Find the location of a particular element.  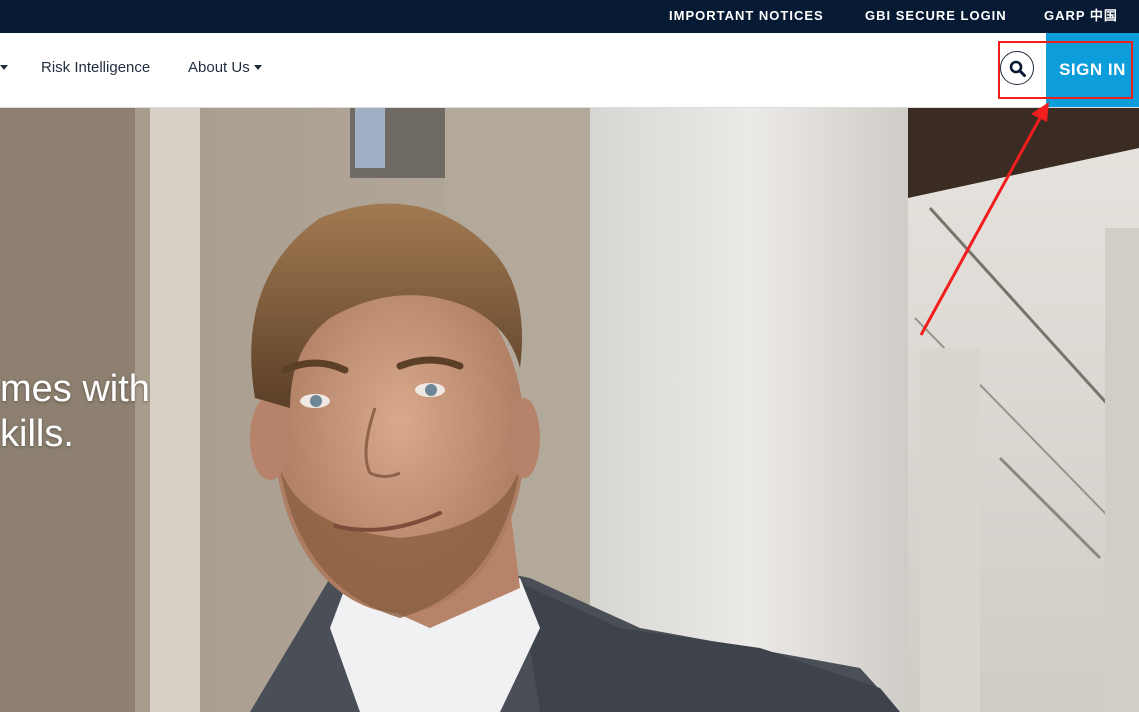

nav-item-truncated is located at coordinates (9, 68).